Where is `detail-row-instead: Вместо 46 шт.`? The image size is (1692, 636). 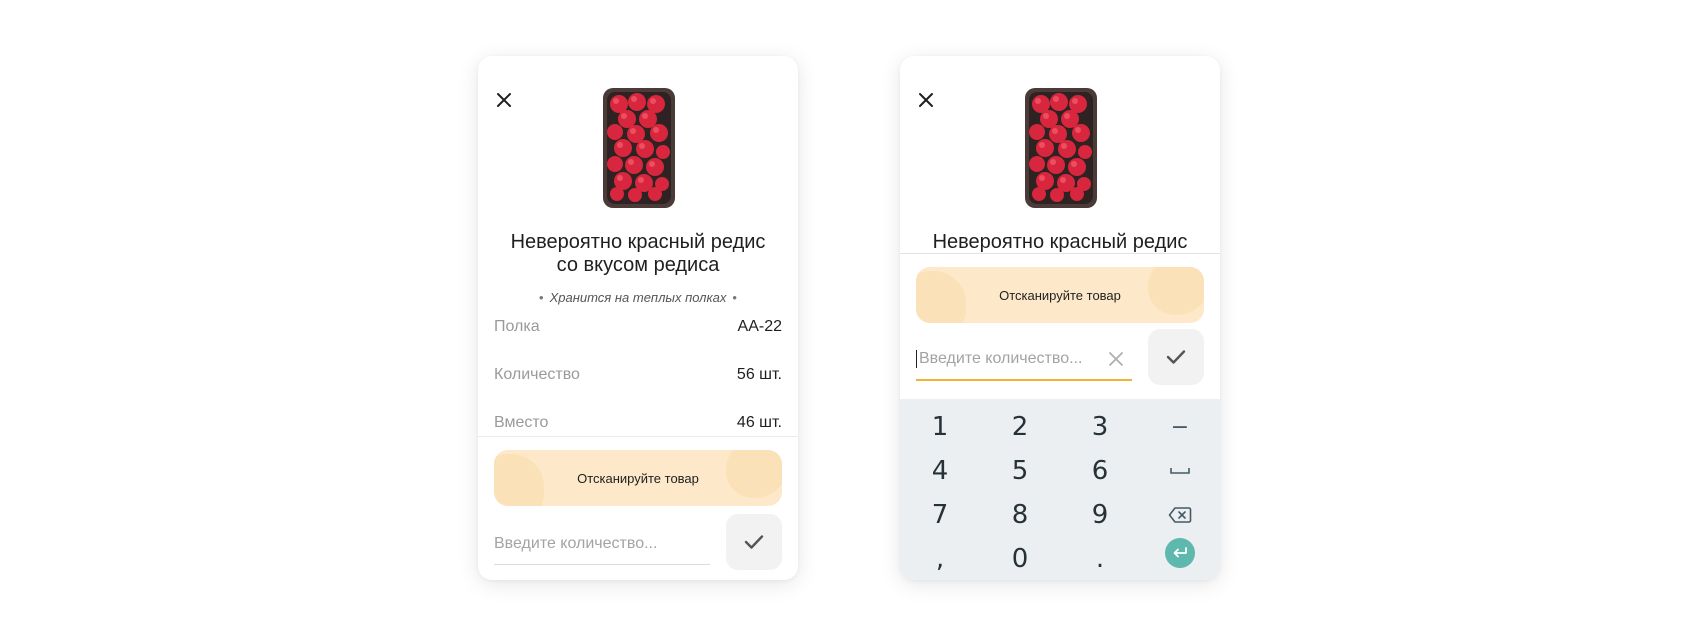 detail-row-instead: Вместо 46 шт. is located at coordinates (638, 423).